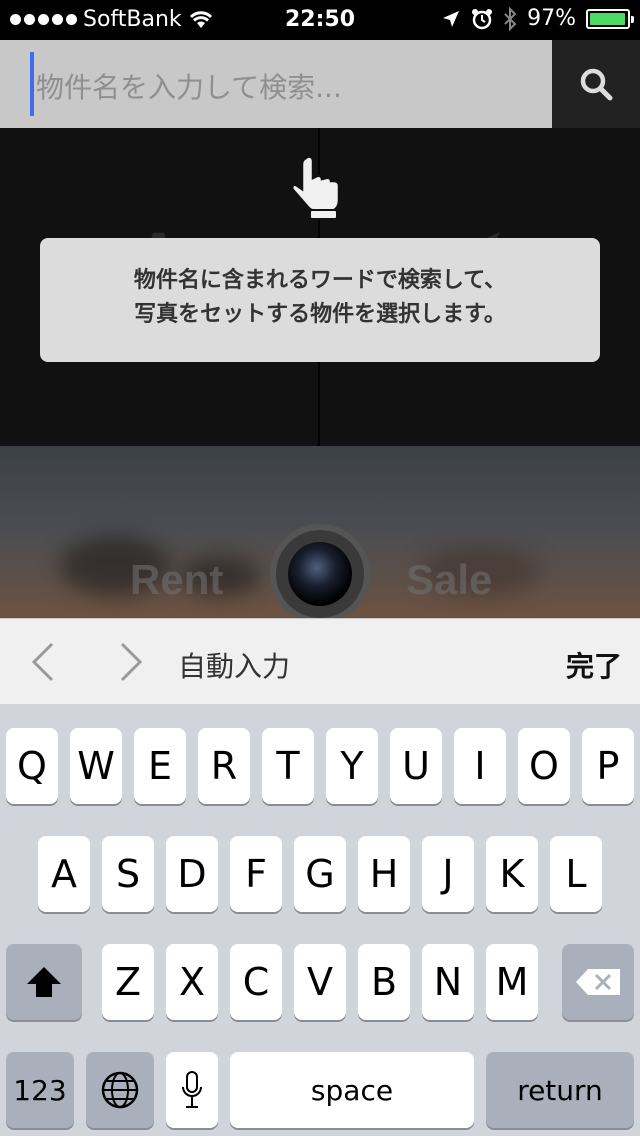 Image resolution: width=640 pixels, height=1136 pixels. What do you see at coordinates (320, 314) in the screenshot?
I see `tooltip-line-2: 写真をセットする物件を選択します。` at bounding box center [320, 314].